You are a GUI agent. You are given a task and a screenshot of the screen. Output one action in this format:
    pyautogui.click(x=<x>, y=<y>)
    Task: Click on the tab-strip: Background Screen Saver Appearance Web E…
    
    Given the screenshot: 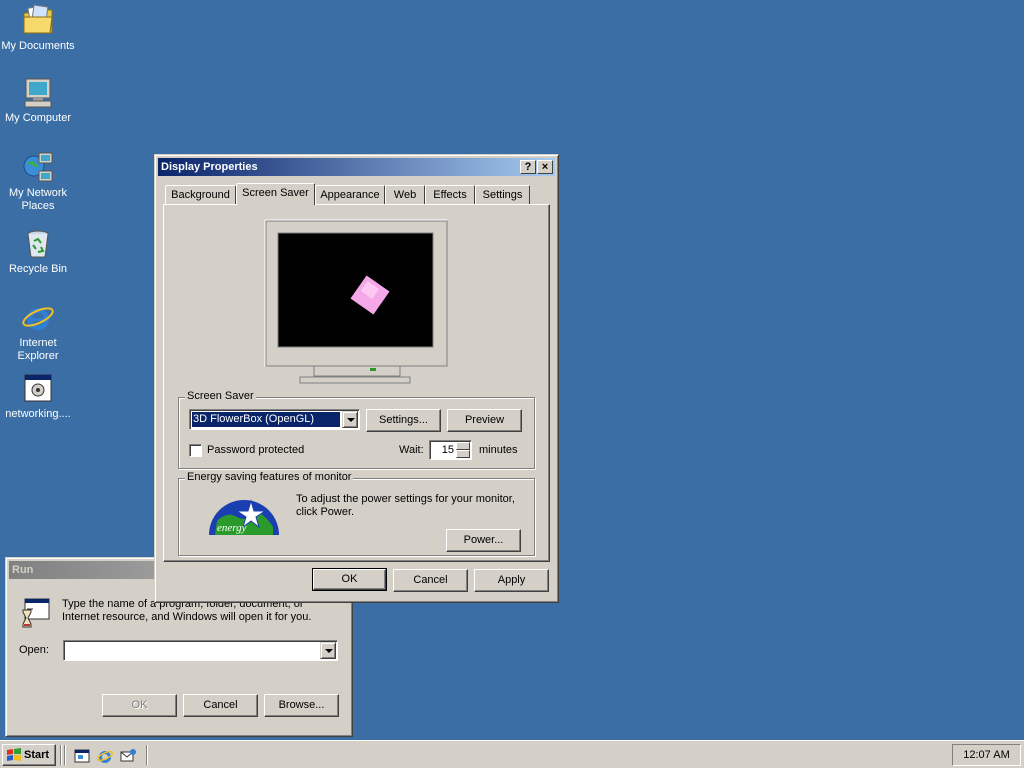 What is the action you would take?
    pyautogui.click(x=356, y=194)
    